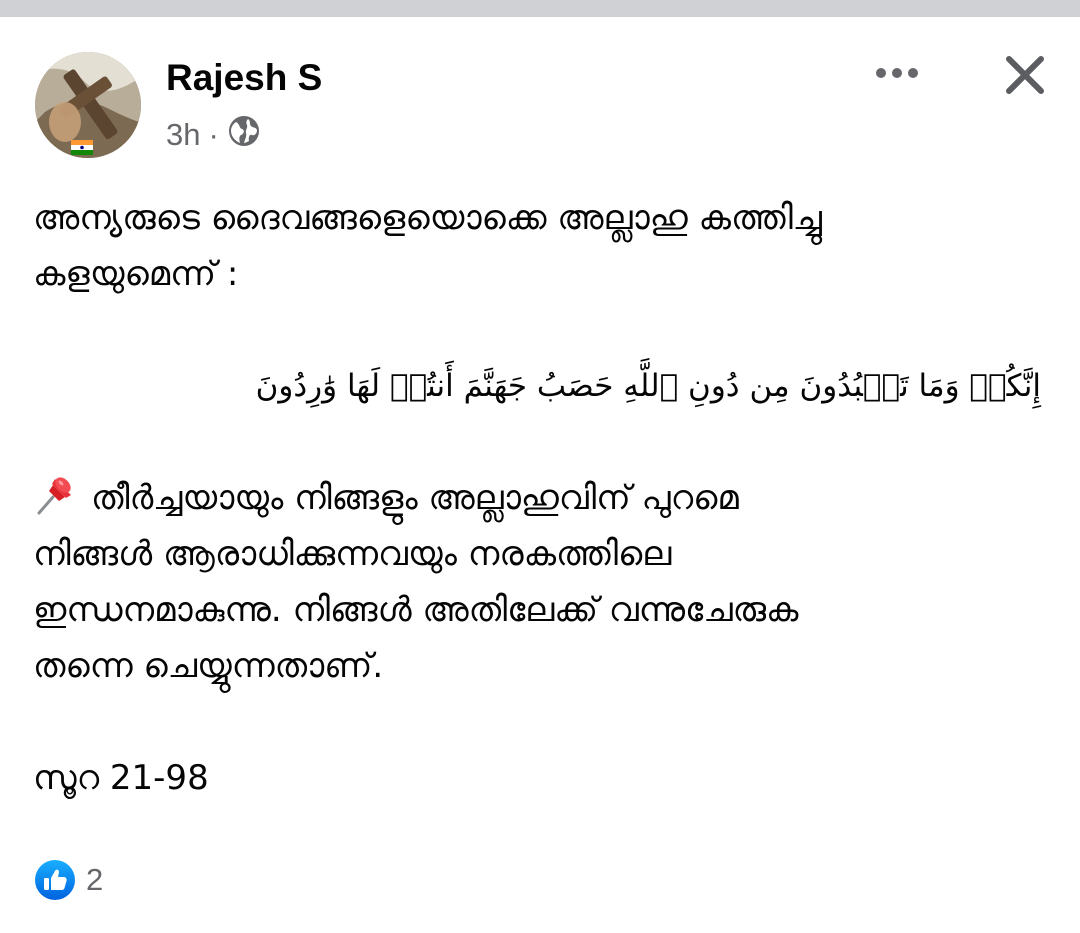  I want to click on author-name: Rajesh S, so click(244, 78).